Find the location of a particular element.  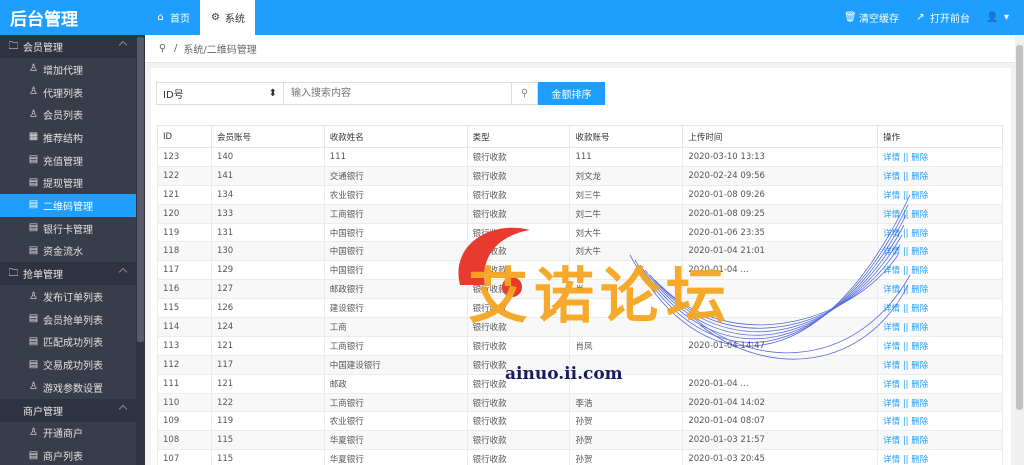

table-cell: 119 is located at coordinates (184, 232).